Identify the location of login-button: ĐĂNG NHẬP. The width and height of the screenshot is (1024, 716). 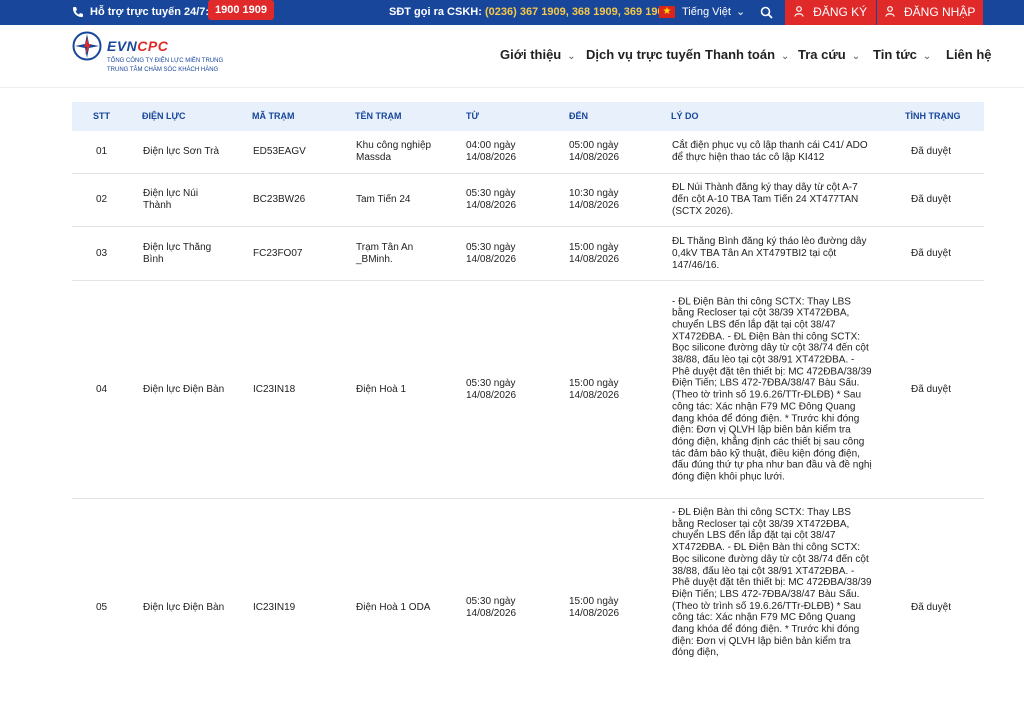
(930, 12).